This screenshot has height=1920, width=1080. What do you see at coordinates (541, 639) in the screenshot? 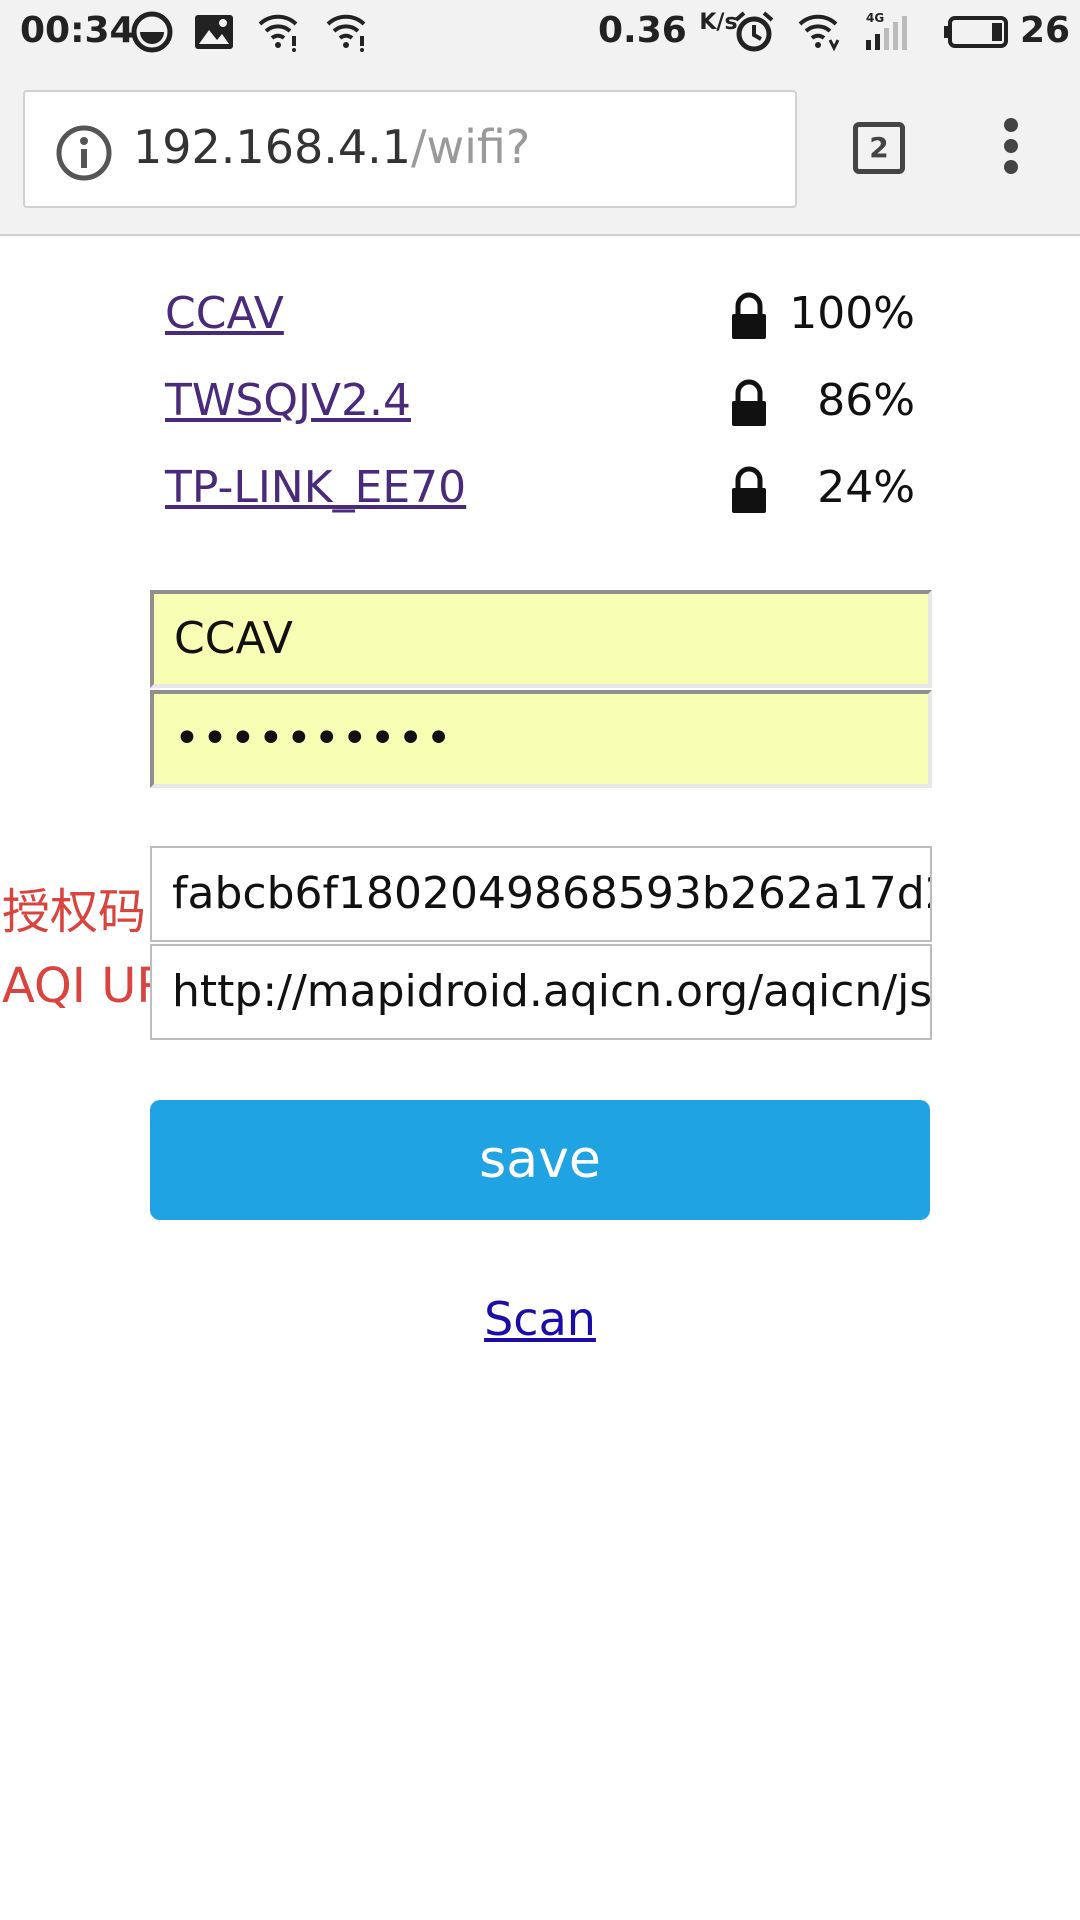
I see `ssid-input: CCAV` at bounding box center [541, 639].